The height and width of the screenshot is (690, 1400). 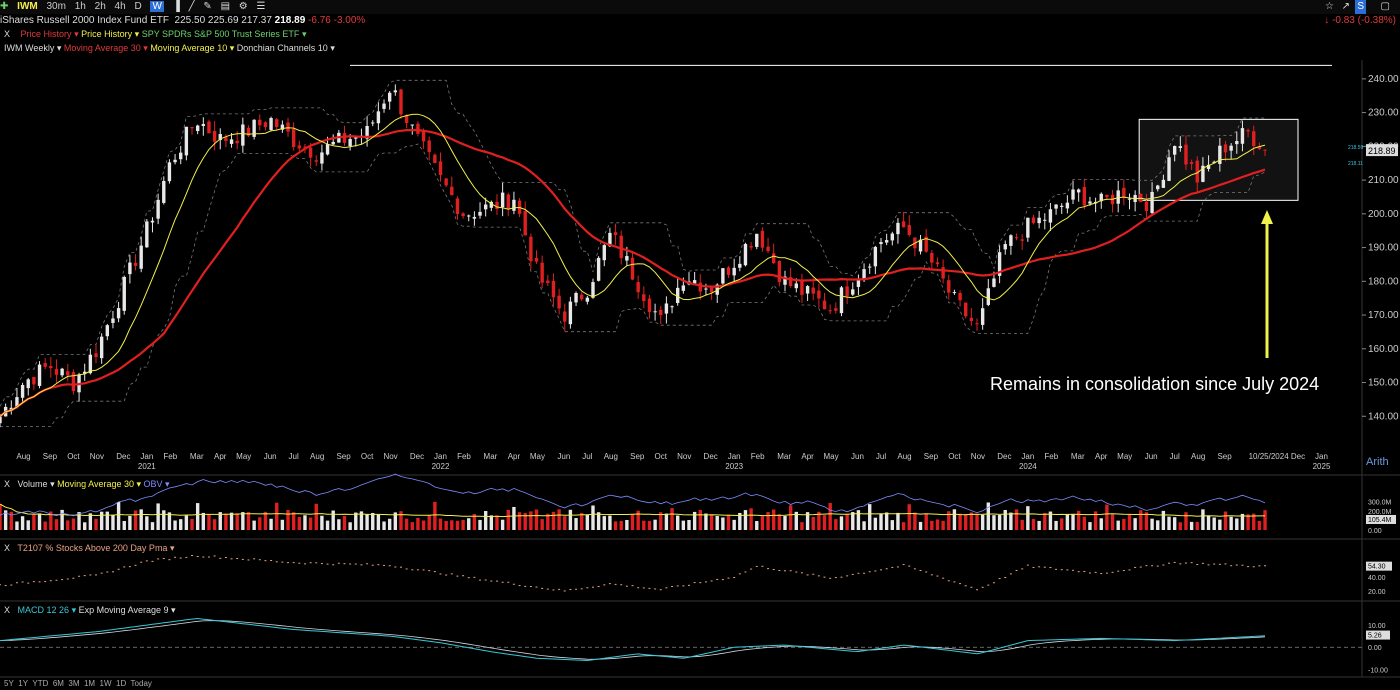 I want to click on close-macd-icon: X, so click(x=7, y=610).